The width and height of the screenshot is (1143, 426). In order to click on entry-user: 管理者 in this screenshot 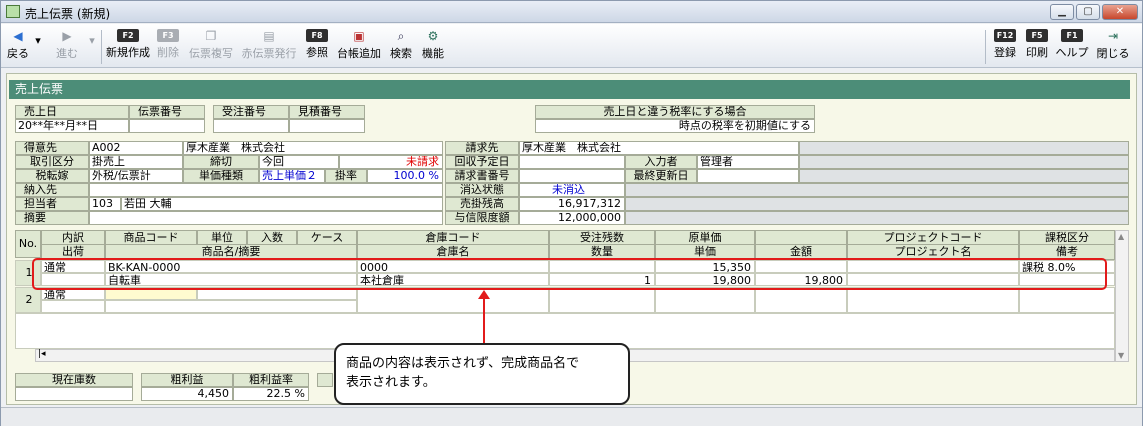, I will do `click(748, 162)`.